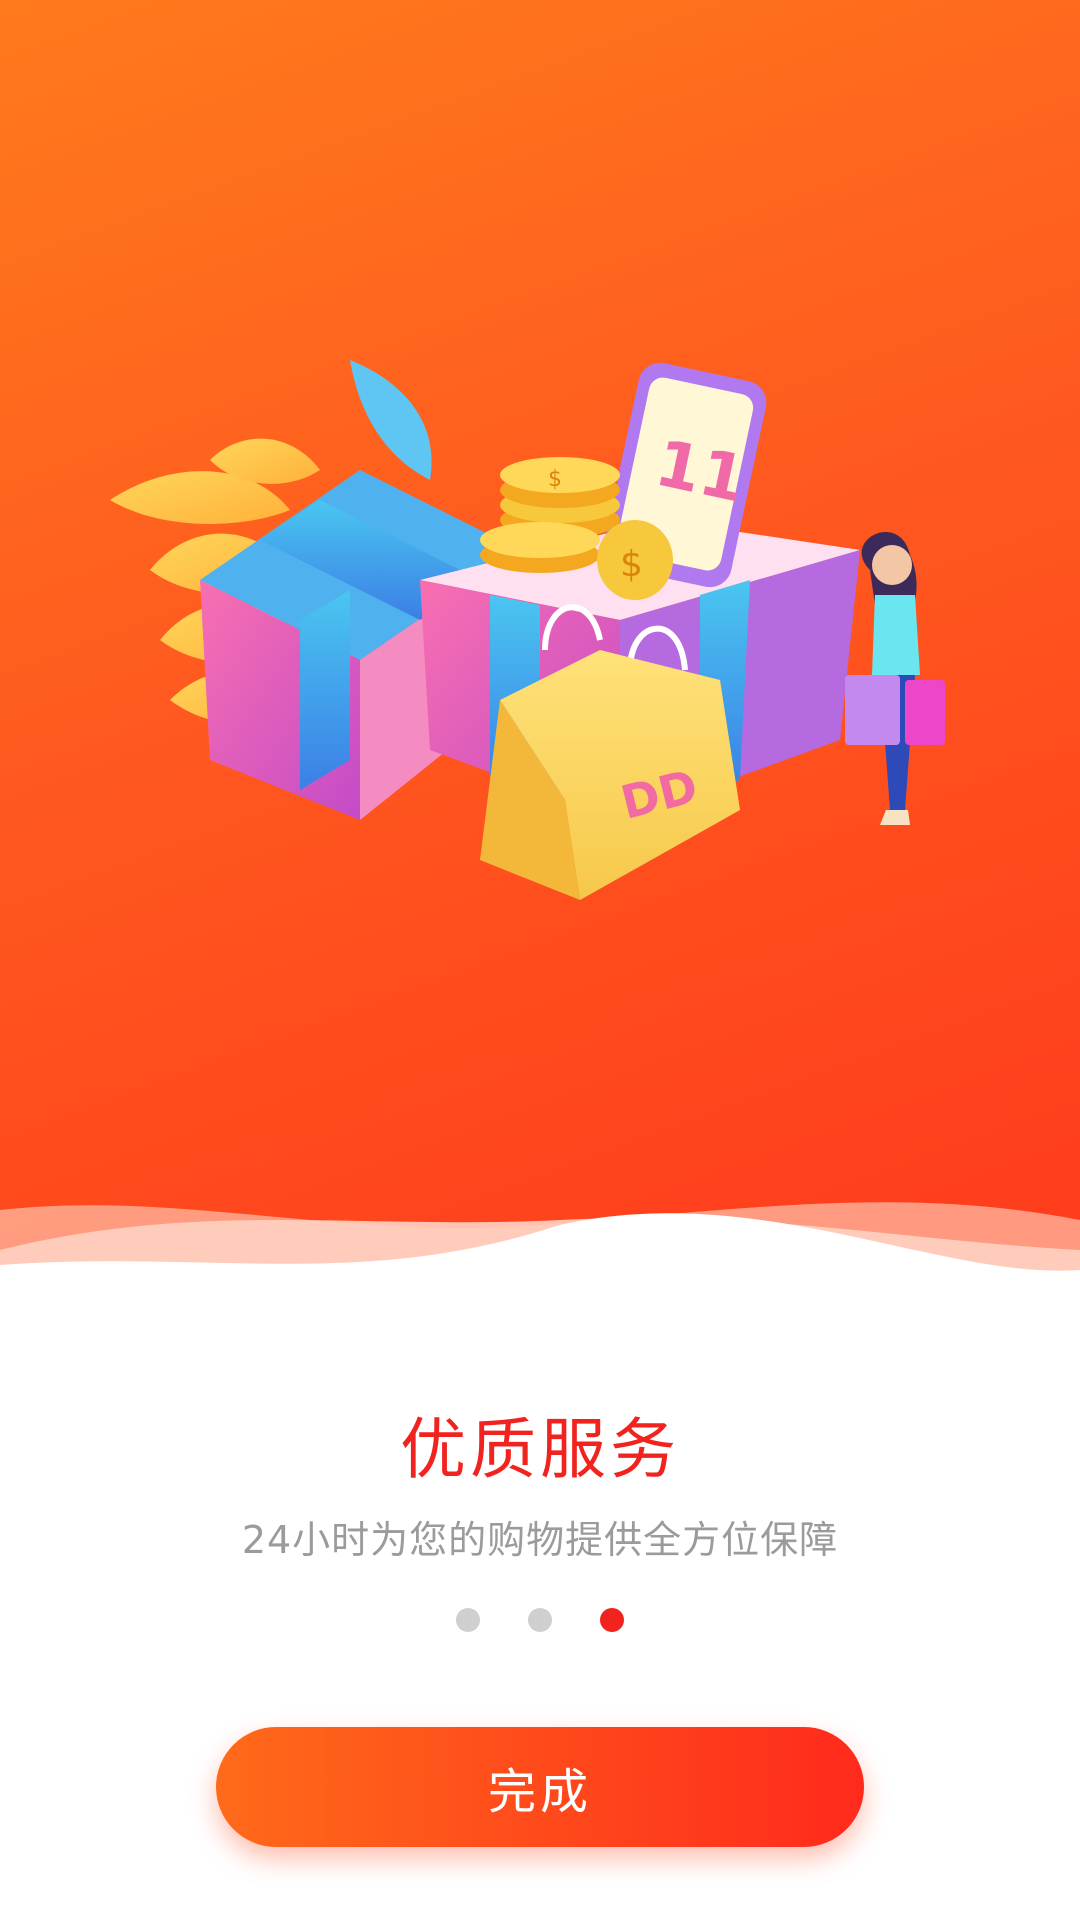 Image resolution: width=1080 pixels, height=1920 pixels. What do you see at coordinates (540, 1261) in the screenshot?
I see `wave-divider` at bounding box center [540, 1261].